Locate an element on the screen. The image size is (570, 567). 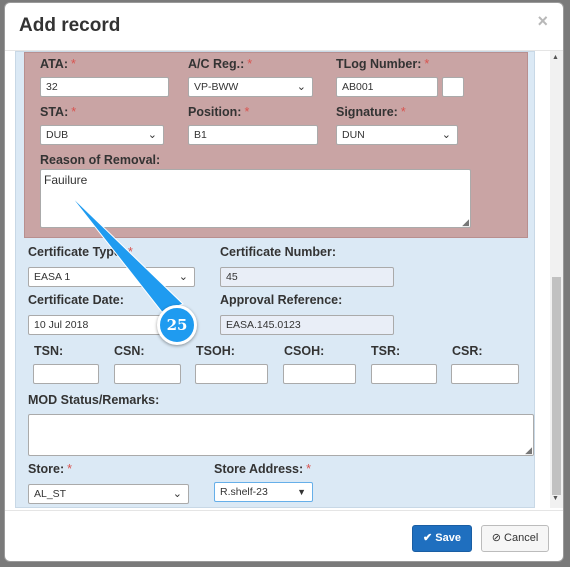
annotation-badge: 25 is located at coordinates (177, 325).